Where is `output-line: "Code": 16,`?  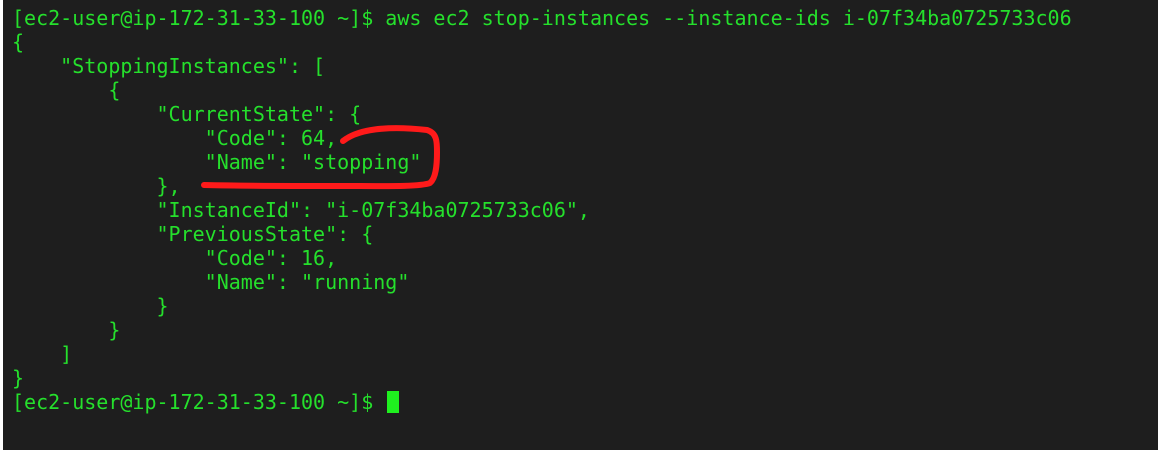 output-line: "Code": 16, is located at coordinates (175, 258).